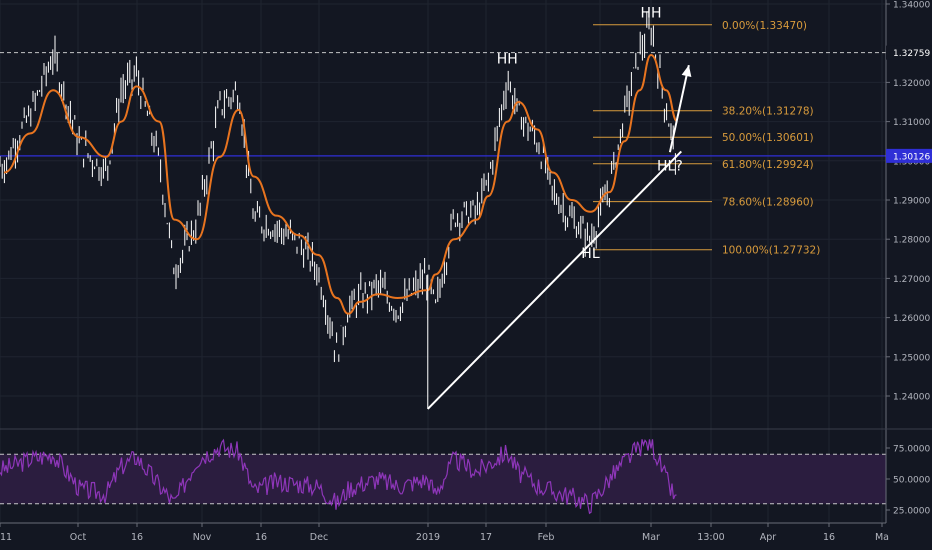 The image size is (932, 550). Describe the element at coordinates (911, 123) in the screenshot. I see `price-axis-label: 1.31000` at that location.